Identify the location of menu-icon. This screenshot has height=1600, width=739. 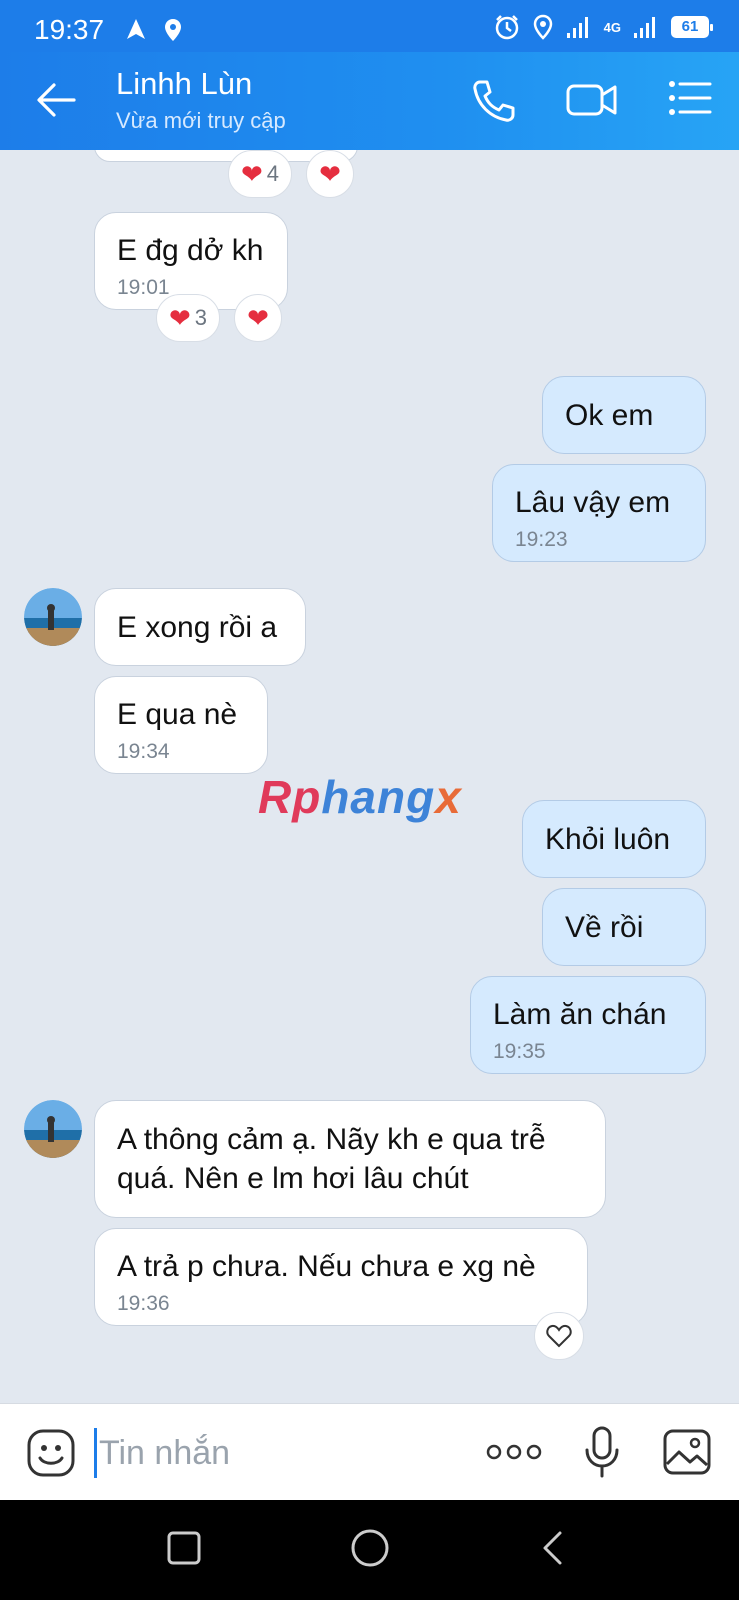
(690, 98).